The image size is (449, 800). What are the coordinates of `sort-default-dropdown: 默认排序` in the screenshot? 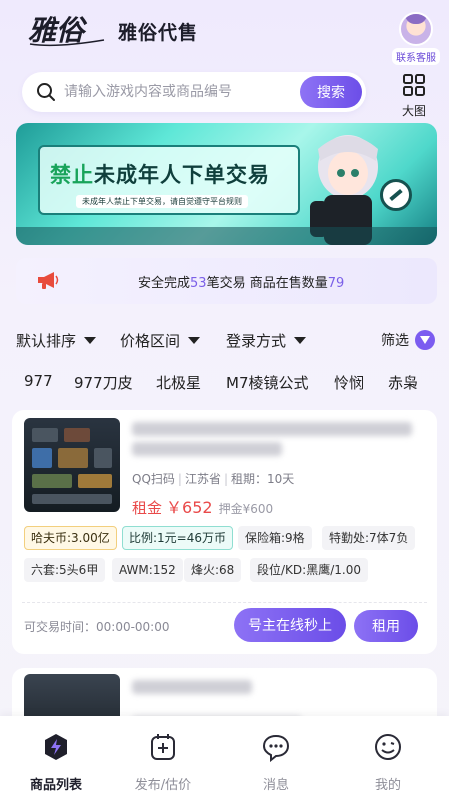 It's located at (56, 340).